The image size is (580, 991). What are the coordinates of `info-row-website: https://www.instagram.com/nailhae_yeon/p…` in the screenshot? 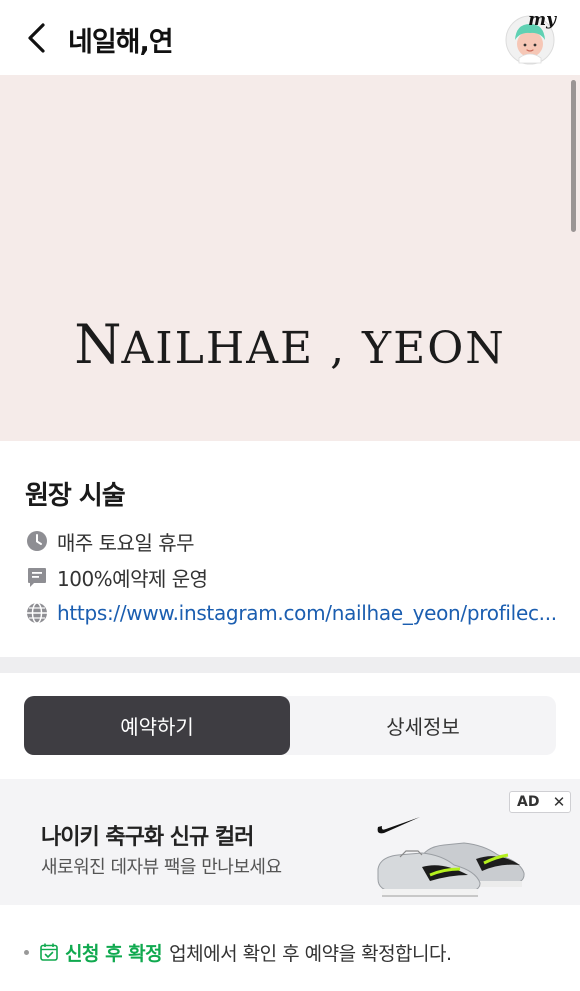 It's located at (291, 613).